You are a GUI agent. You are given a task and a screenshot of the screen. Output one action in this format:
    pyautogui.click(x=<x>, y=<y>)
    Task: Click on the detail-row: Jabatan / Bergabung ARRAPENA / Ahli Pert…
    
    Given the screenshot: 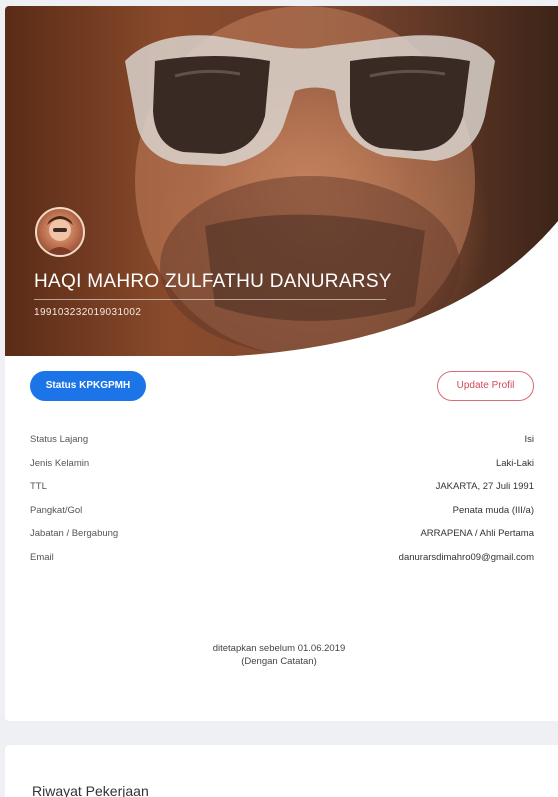 What is the action you would take?
    pyautogui.click(x=282, y=534)
    